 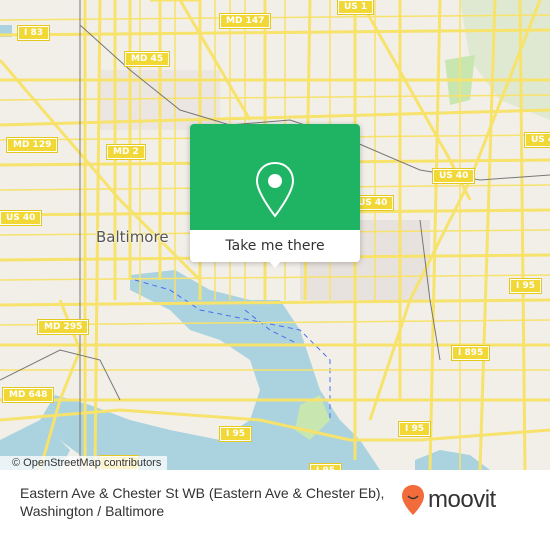 I want to click on city-label: Baltimore, so click(x=132, y=237).